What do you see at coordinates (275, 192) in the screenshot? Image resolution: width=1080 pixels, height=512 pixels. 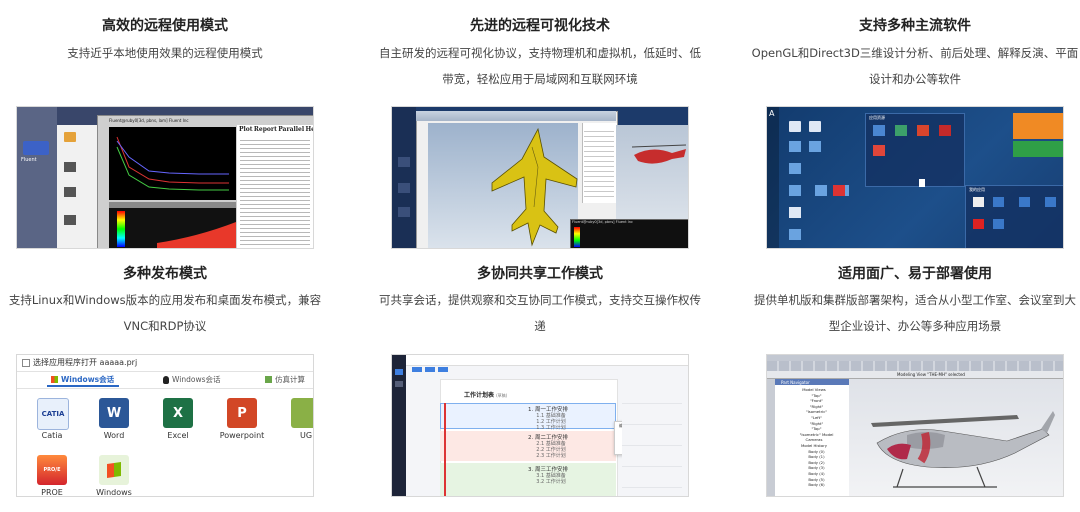 I see `console-output` at bounding box center [275, 192].